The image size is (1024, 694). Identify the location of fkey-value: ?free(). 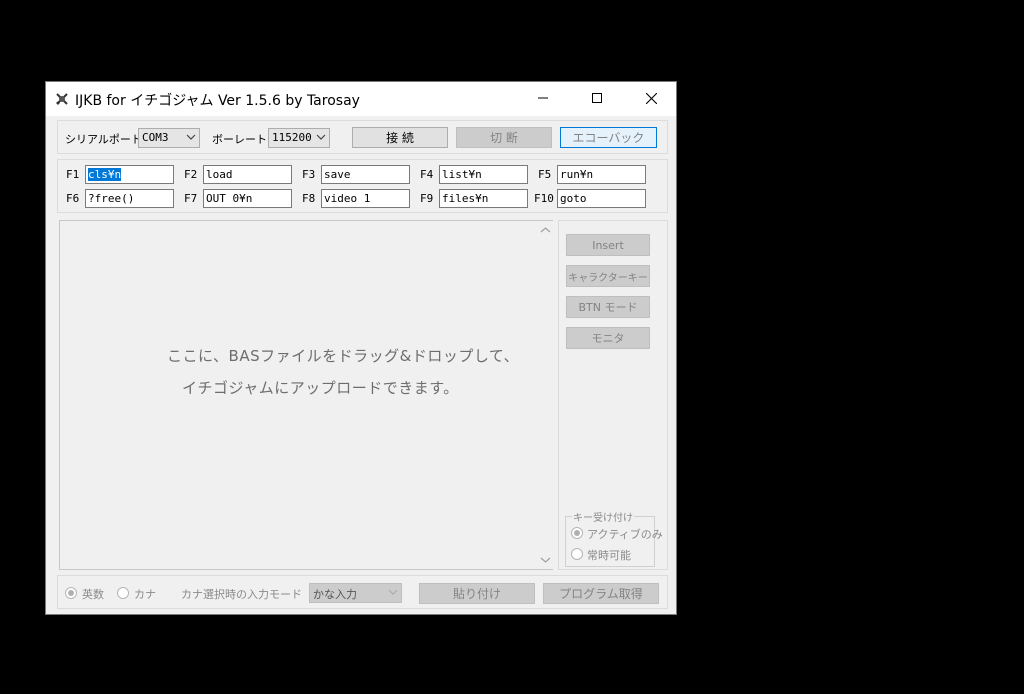
(111, 198).